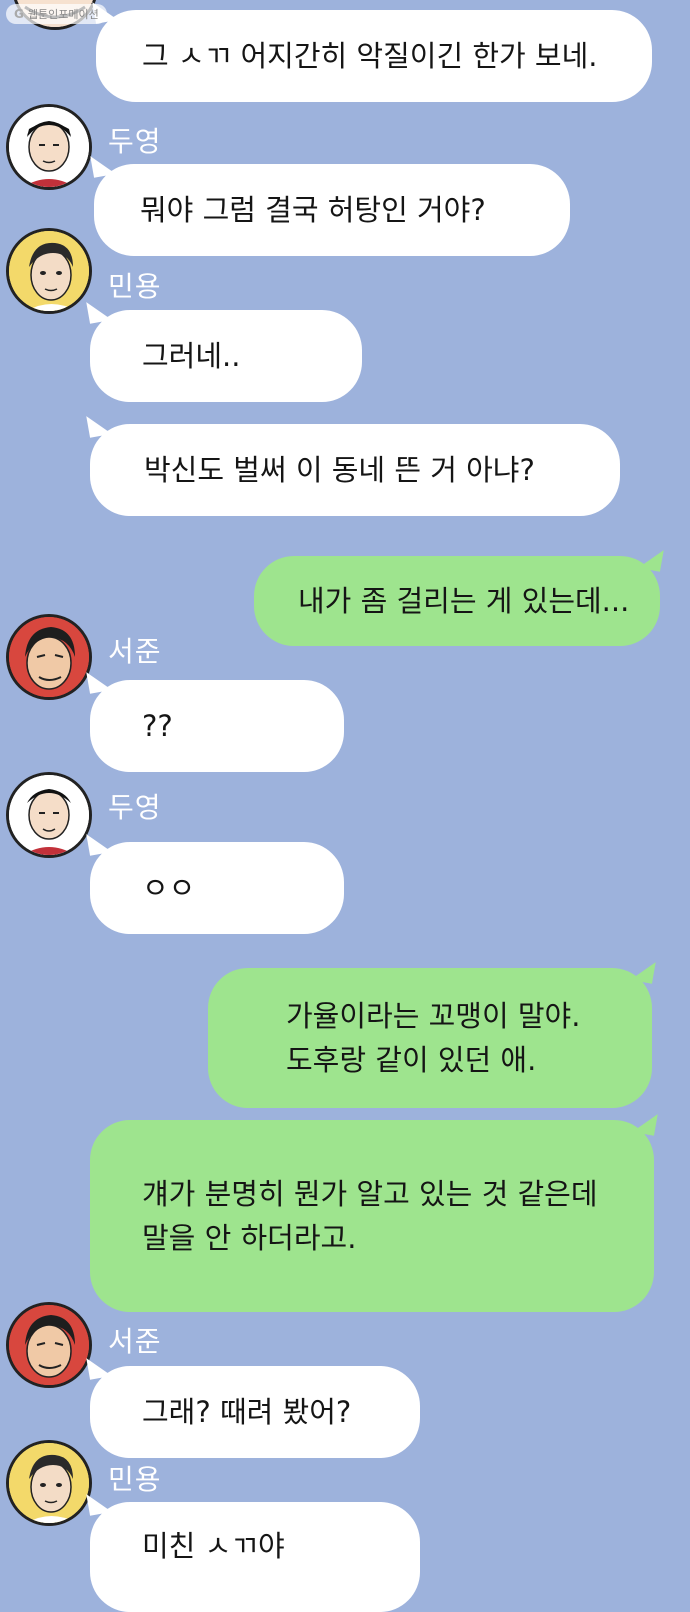  Describe the element at coordinates (19, 14) in the screenshot. I see `watermark-logo: G` at that location.